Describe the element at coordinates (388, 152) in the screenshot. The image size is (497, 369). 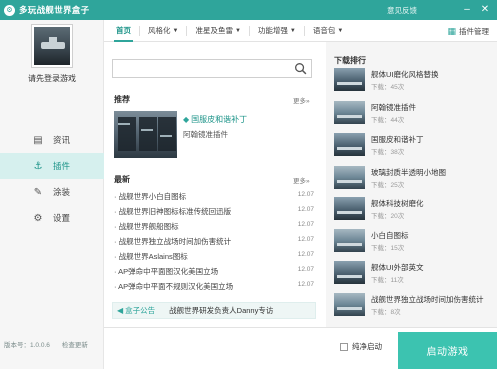
I see `download-count: 下载：38次` at that location.